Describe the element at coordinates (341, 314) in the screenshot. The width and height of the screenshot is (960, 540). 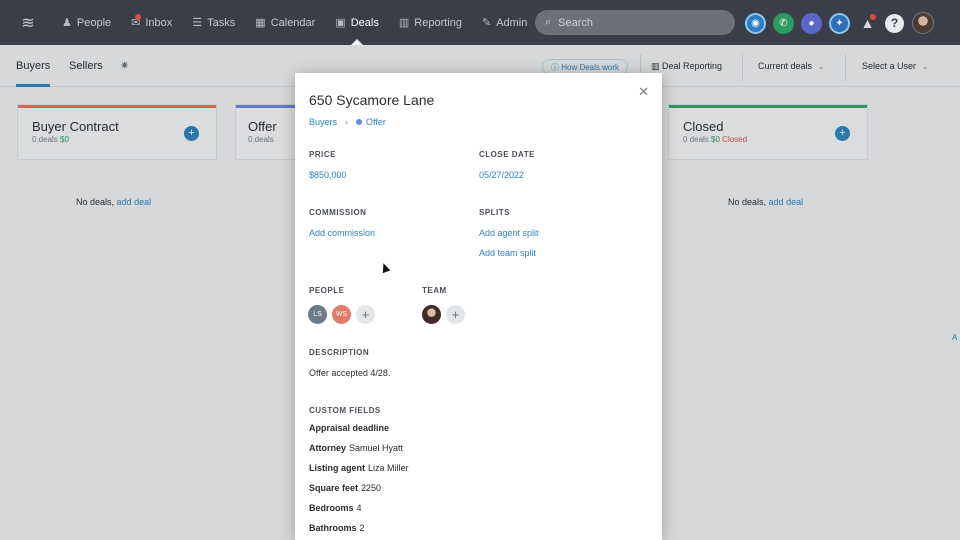
I see `person-avatar: WS` at that location.